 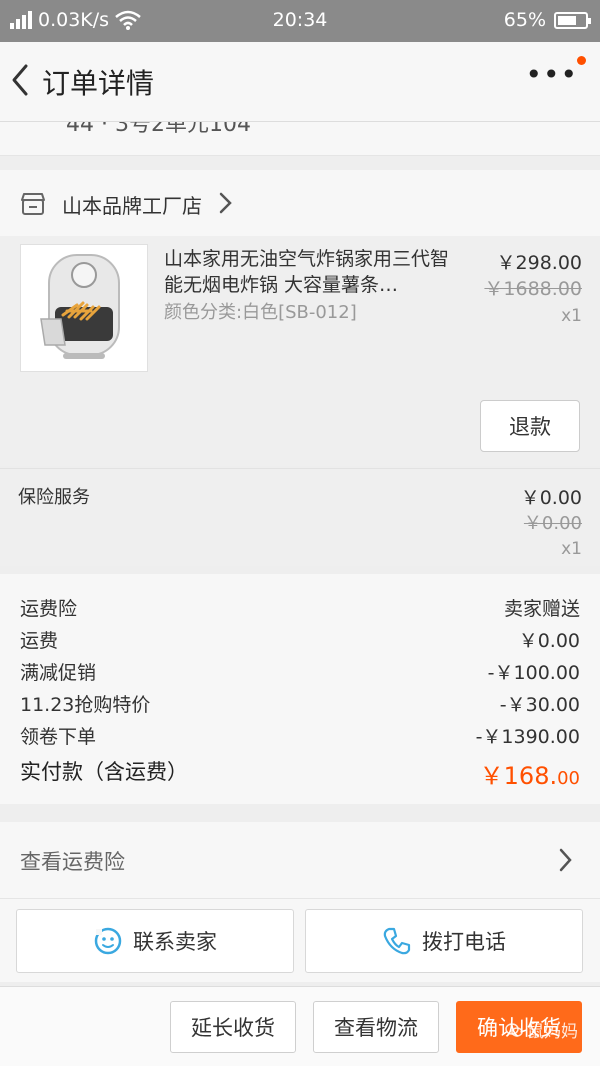 I want to click on contact-row: 联系卖家 拨打电话, so click(x=300, y=940).